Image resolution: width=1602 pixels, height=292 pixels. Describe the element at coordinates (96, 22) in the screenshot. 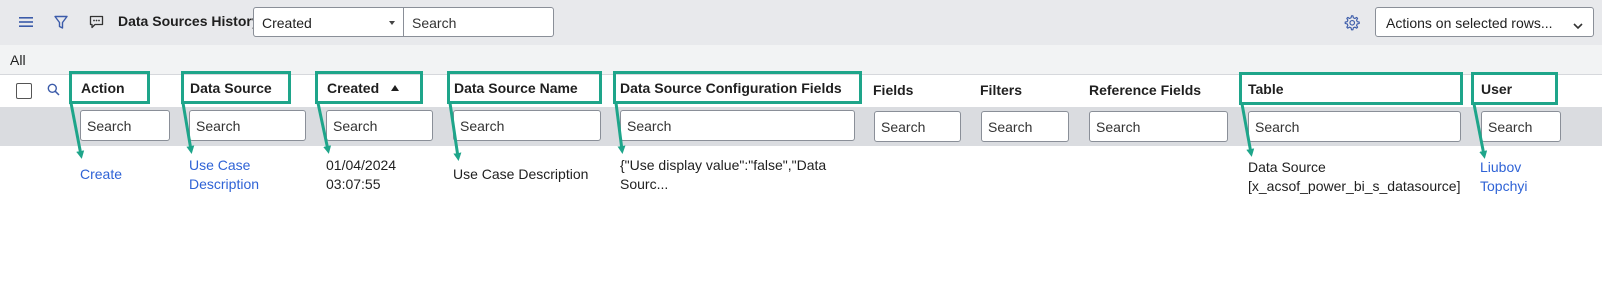

I see `comment-icon` at that location.